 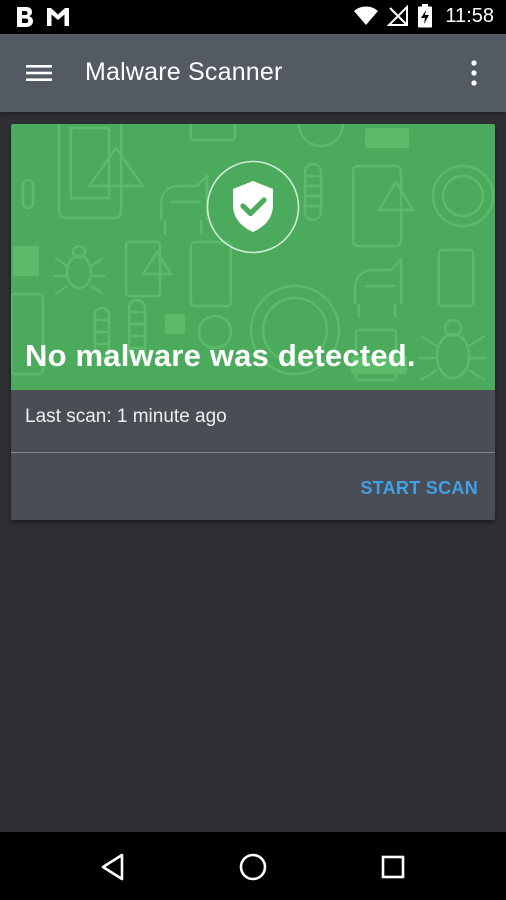 I want to click on more-vert-icon, so click(x=474, y=73).